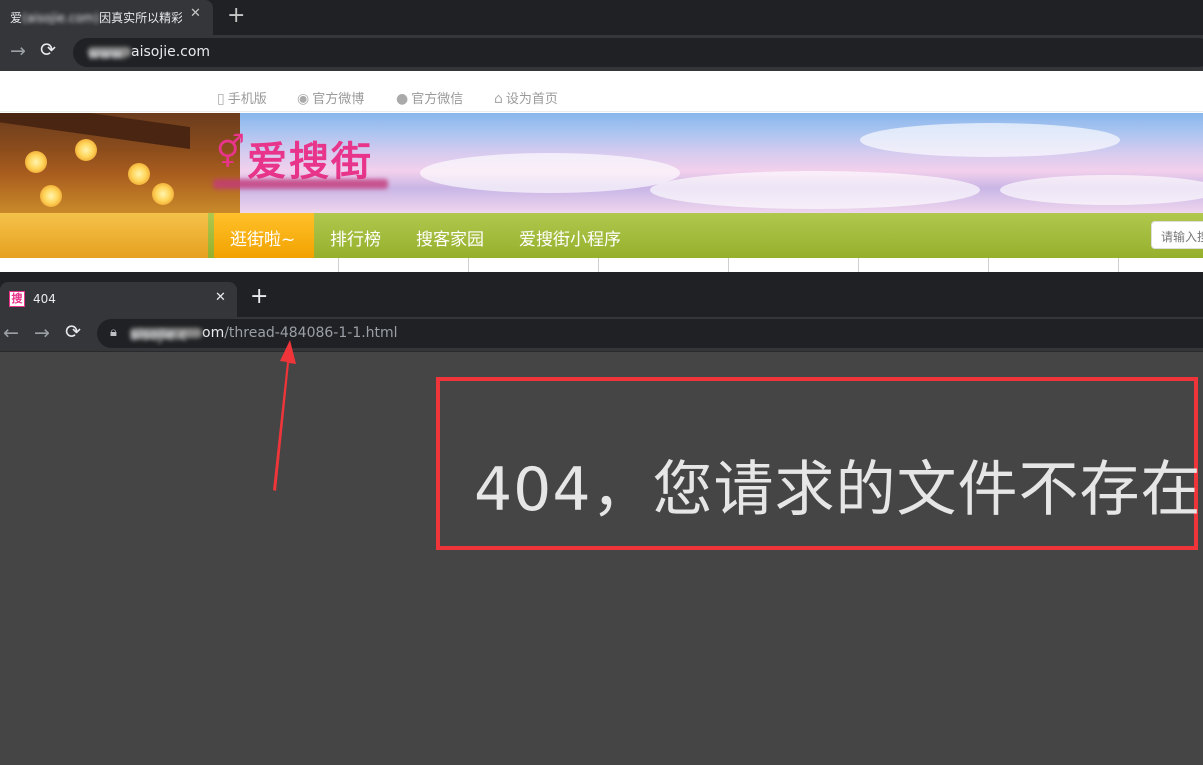 Image resolution: width=1203 pixels, height=765 pixels. What do you see at coordinates (601, 94) in the screenshot?
I see `site-top-links: ▯ 手机版 ◉ 官方微博 ● 官方微信 ⌂ 设为首页` at bounding box center [601, 94].